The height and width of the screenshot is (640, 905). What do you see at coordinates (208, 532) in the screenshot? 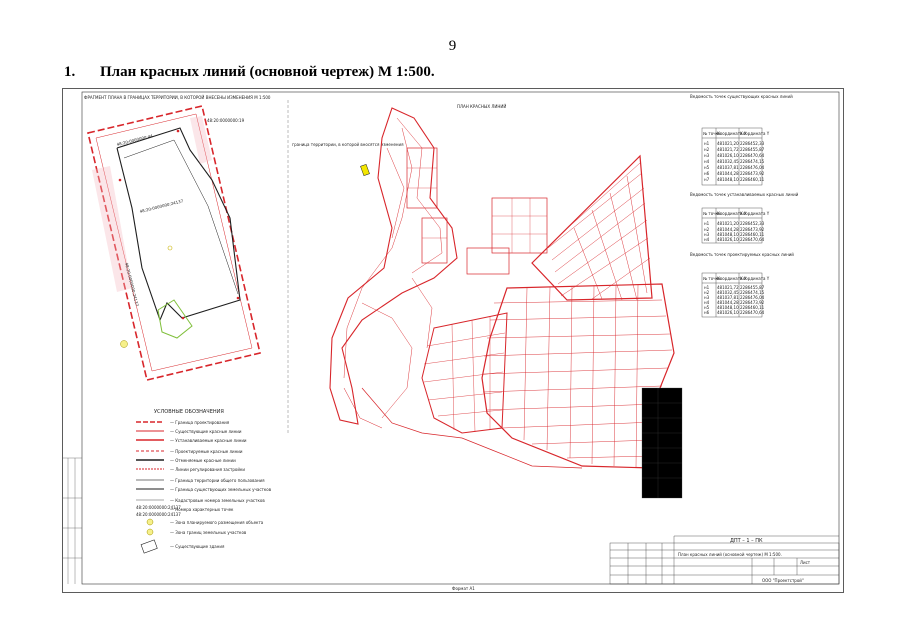
I see `legend-item-11: — Зона границ земельных участков` at bounding box center [208, 532].